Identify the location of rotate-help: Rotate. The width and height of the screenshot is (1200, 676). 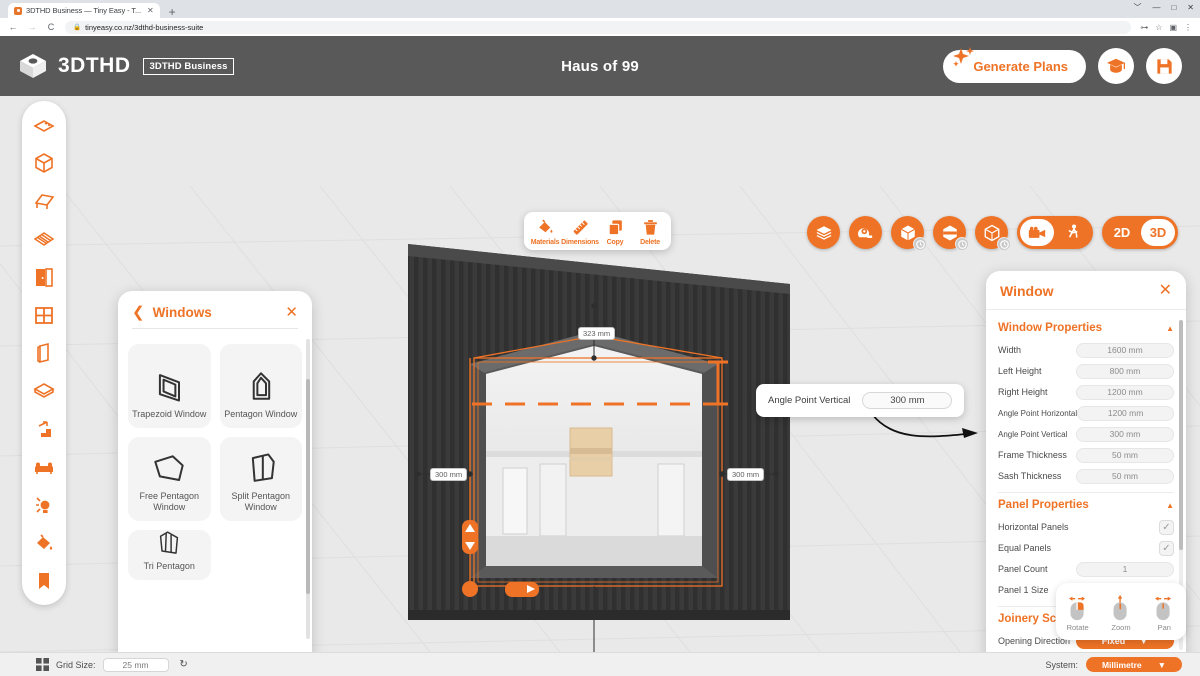
(1078, 613).